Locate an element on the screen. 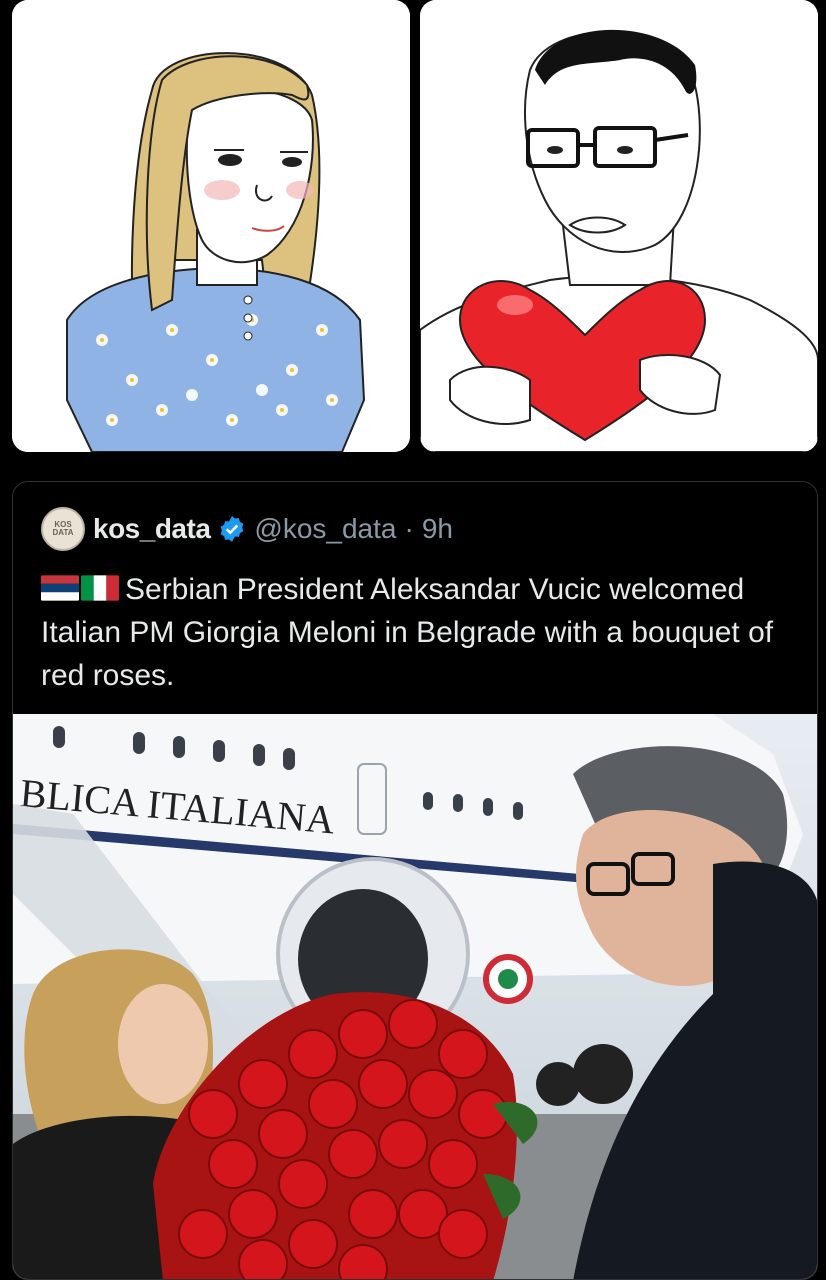 The image size is (826, 1280). avatar-text: KOS DATA is located at coordinates (63, 528).